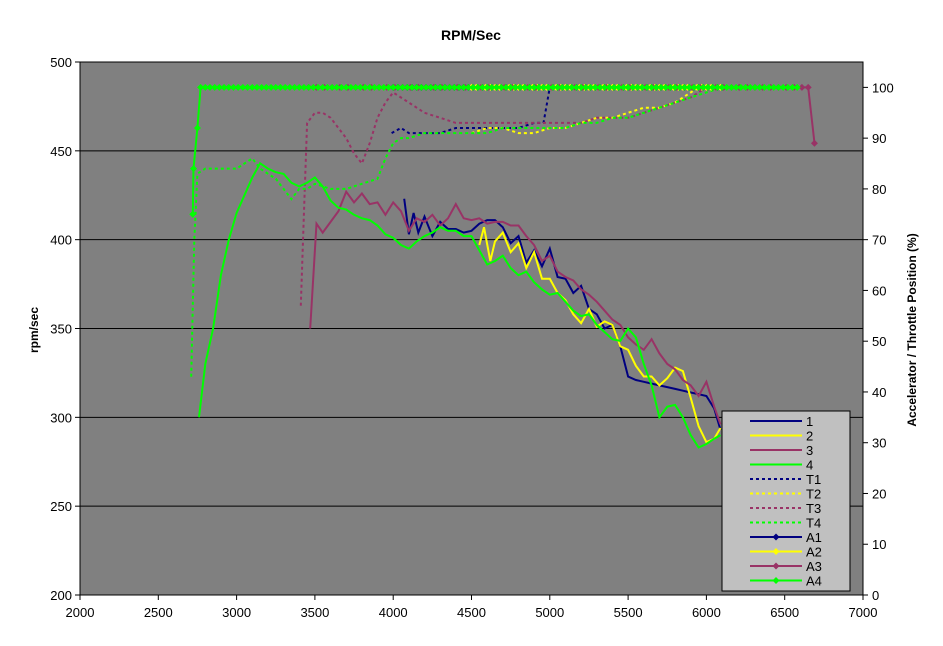 The image size is (943, 646). What do you see at coordinates (314, 612) in the screenshot?
I see `x-tick-label: 3500` at bounding box center [314, 612].